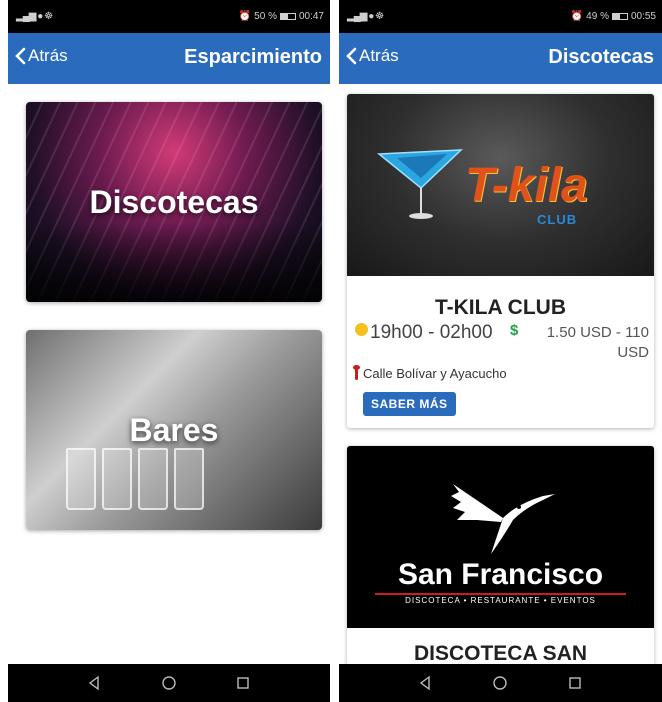 The image size is (662, 702). Describe the element at coordinates (361, 329) in the screenshot. I see `clock-icon` at that location.